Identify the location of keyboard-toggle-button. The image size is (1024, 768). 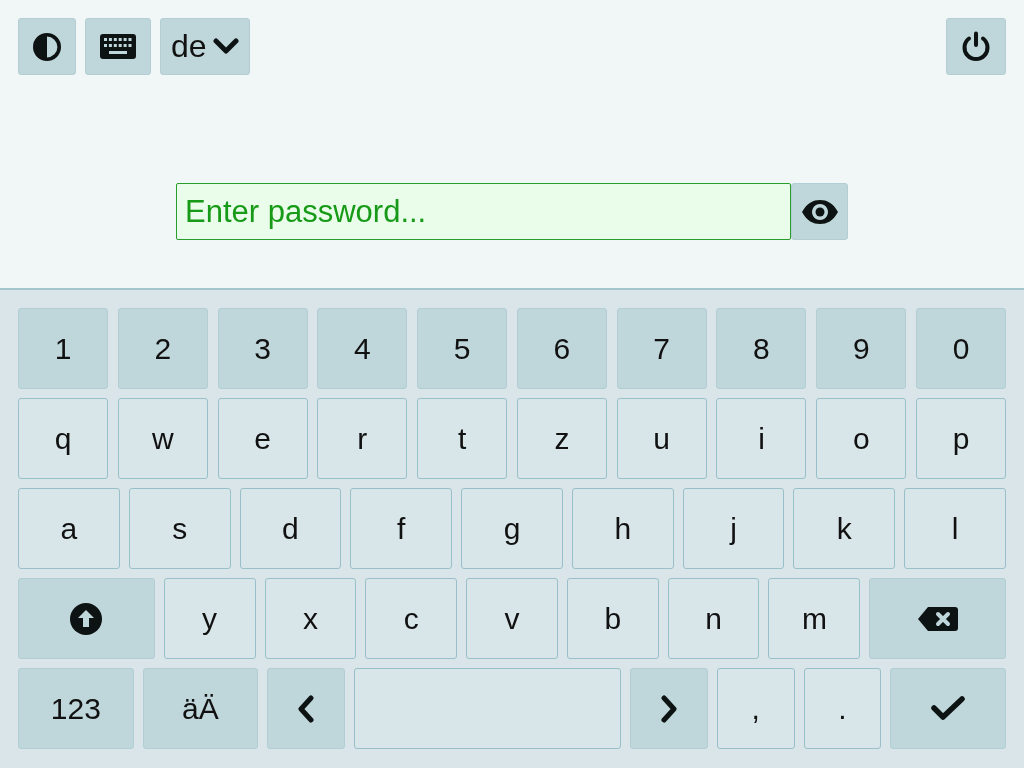
(118, 46).